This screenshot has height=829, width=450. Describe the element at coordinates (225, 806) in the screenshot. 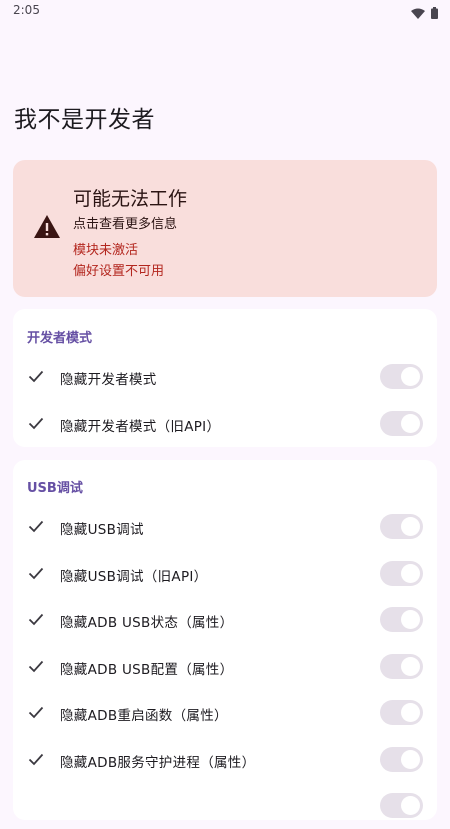

I see `list-item-partial` at that location.